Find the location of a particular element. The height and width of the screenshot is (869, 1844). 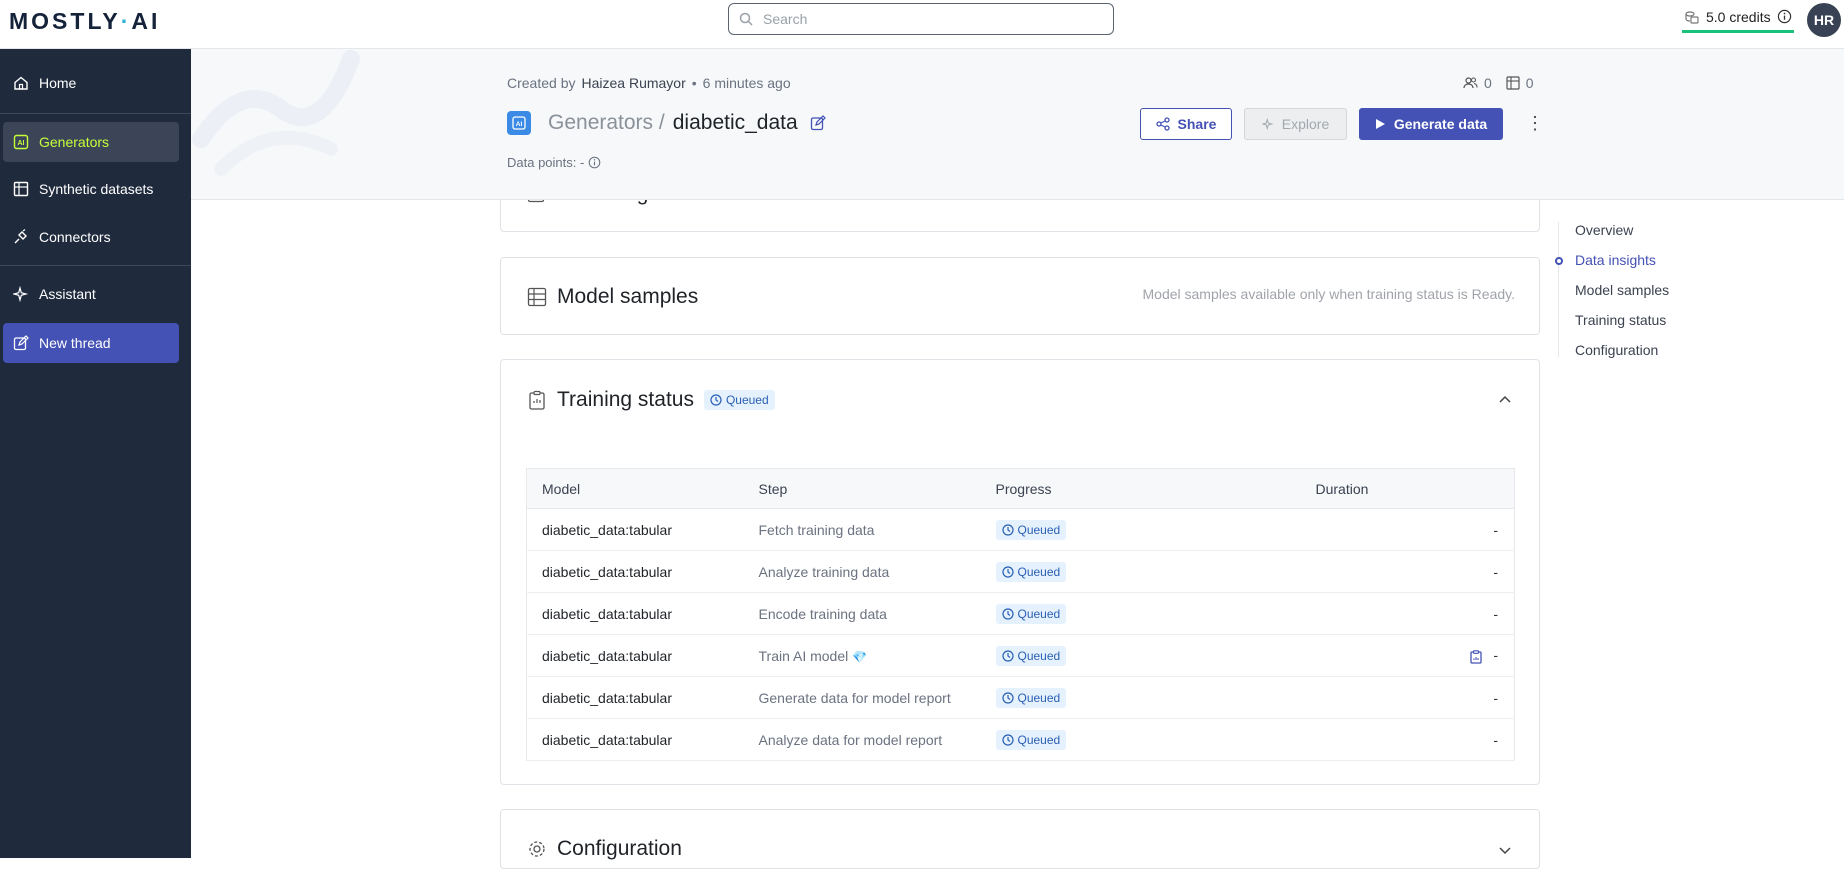

logo-text-left: MOSTLY is located at coordinates (65, 21).